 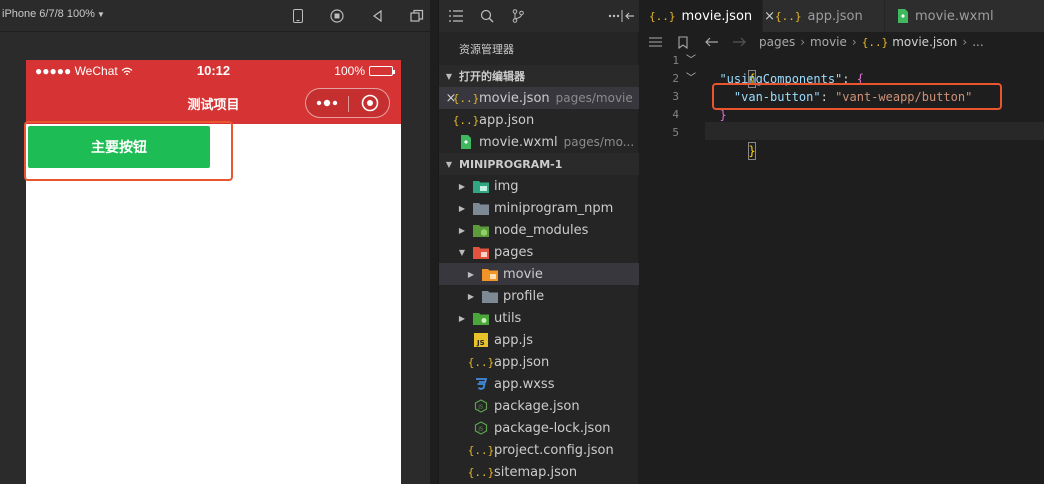 What do you see at coordinates (119, 147) in the screenshot?
I see `primary-button: 主要按钮` at bounding box center [119, 147].